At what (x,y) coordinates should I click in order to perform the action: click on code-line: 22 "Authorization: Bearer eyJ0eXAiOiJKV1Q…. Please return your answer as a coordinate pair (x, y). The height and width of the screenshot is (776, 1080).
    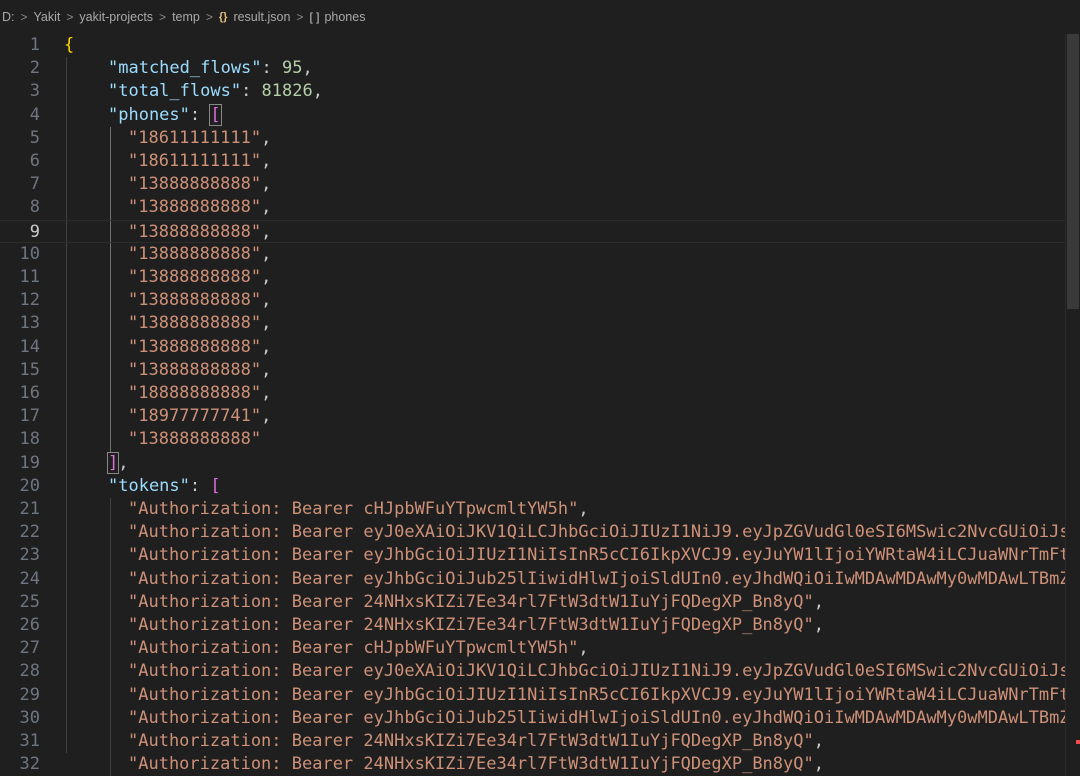
    Looking at the image, I should click on (540, 532).